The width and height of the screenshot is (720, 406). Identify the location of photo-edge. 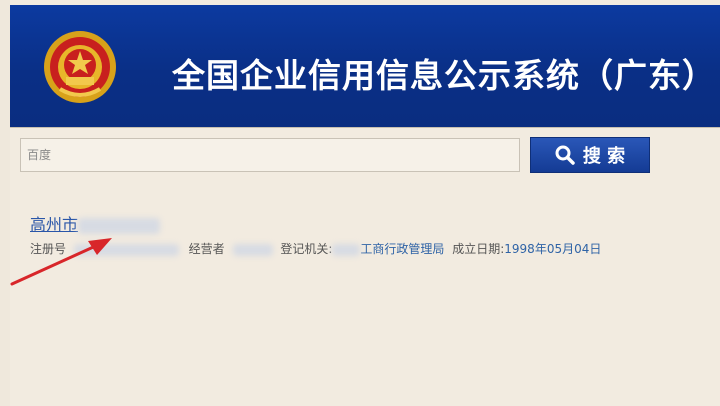
(5, 203).